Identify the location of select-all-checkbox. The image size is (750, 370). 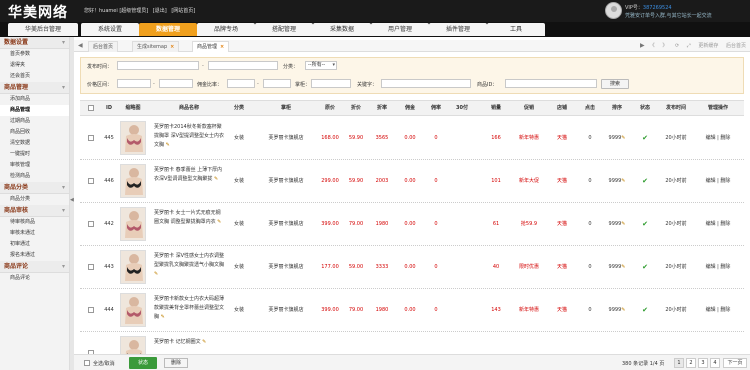
(87, 363).